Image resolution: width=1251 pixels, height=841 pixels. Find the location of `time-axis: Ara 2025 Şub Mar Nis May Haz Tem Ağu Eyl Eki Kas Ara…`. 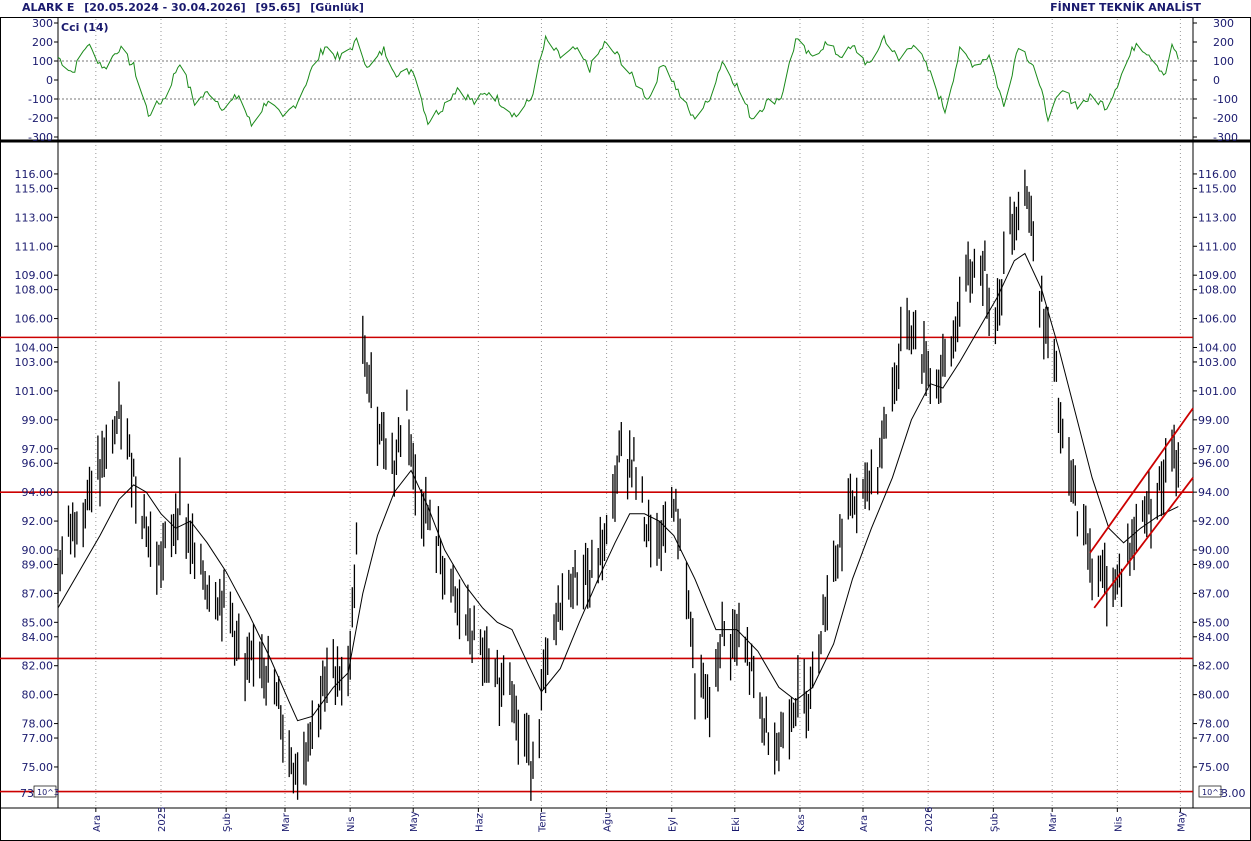

time-axis: Ara 2025 Şub Mar Nis May Haz Tem Ağu Eyl Eki Kas Ara… is located at coordinates (640, 820).